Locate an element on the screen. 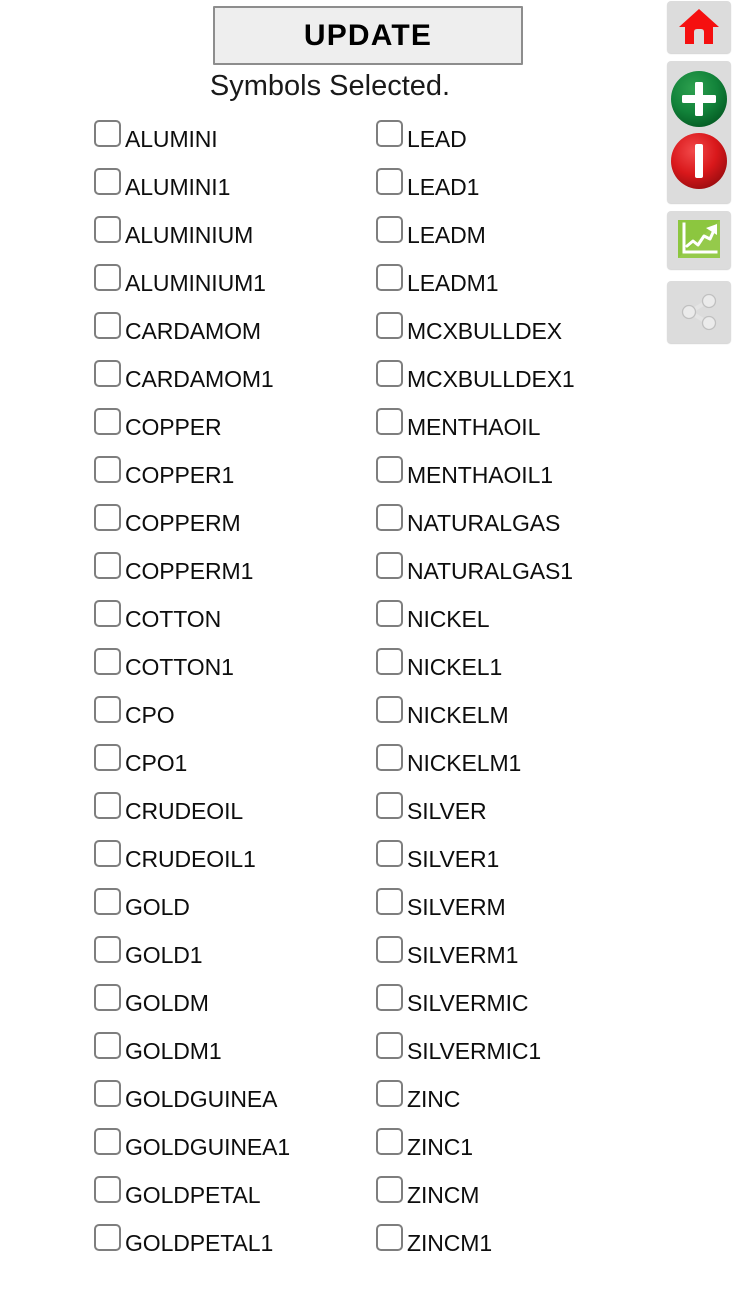 Image resolution: width=738 pixels, height=1293 pixels. symbol-row: ZINCM is located at coordinates (516, 1192).